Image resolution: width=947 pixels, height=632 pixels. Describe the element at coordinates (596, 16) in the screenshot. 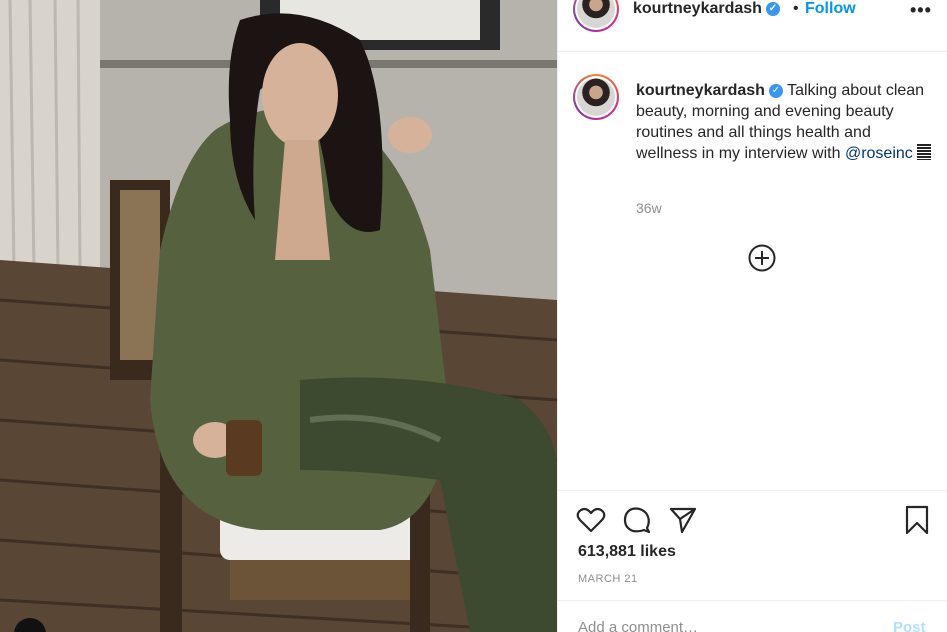

I see `avatar` at that location.